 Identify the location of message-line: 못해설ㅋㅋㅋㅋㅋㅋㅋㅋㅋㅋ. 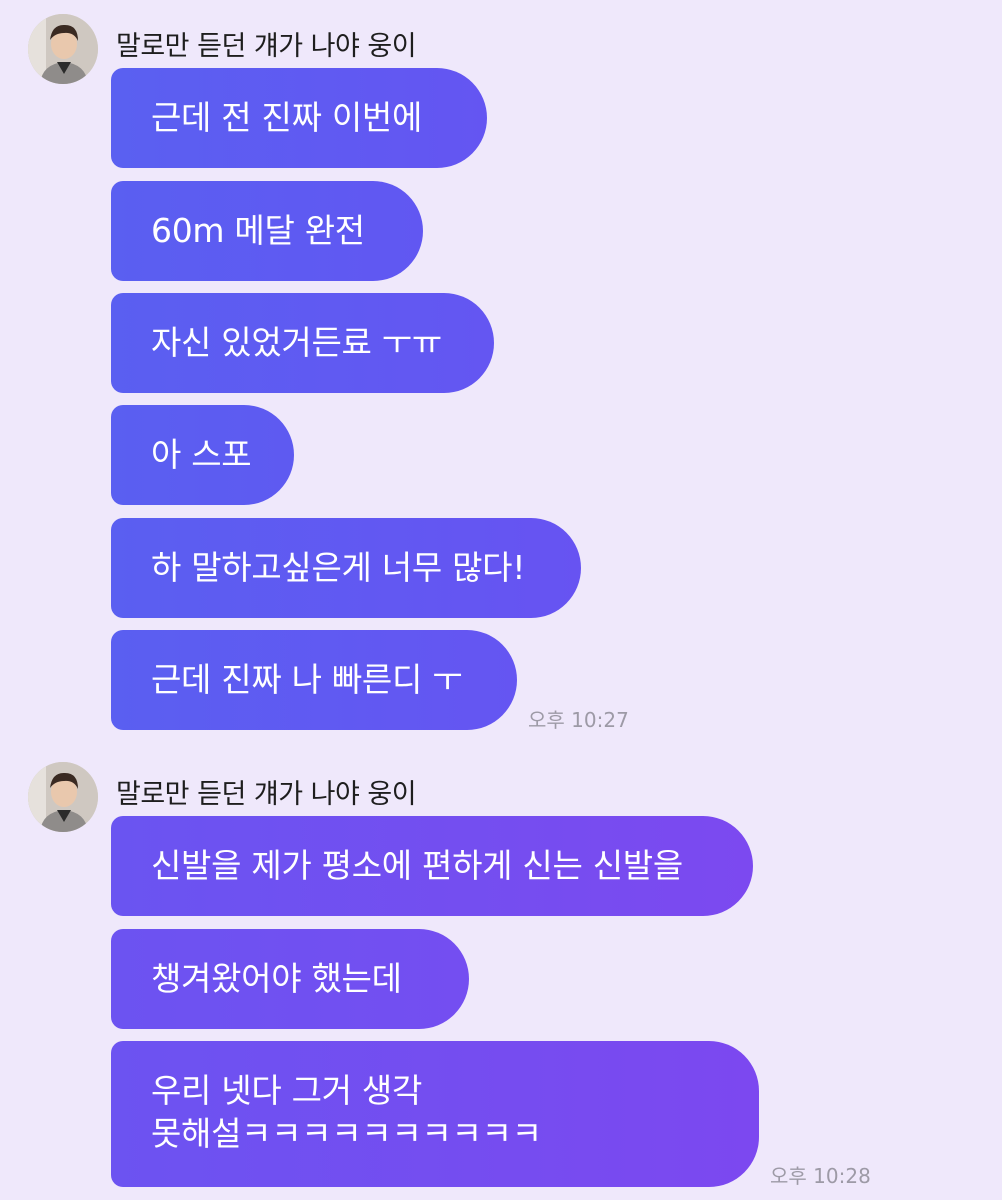
(346, 1133).